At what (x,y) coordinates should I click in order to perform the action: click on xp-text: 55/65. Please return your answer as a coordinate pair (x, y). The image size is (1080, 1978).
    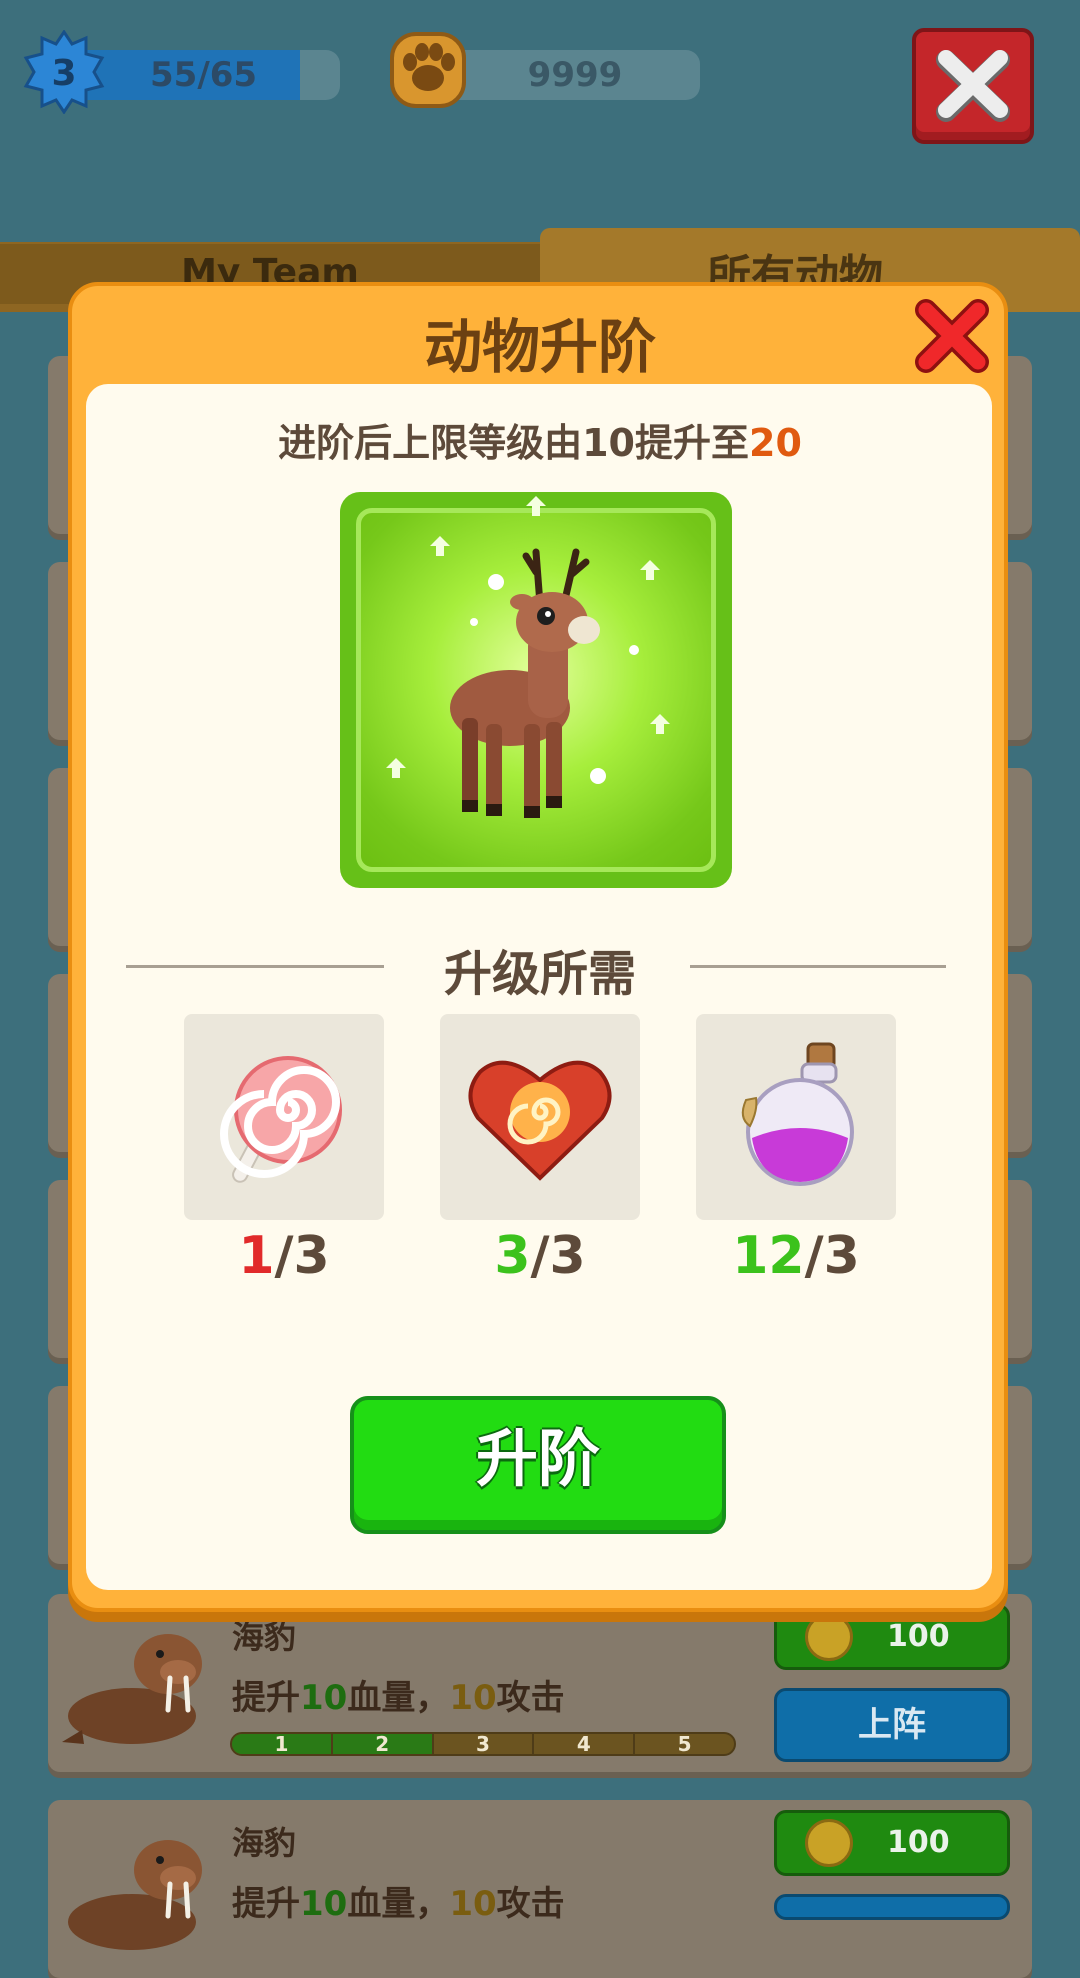
    Looking at the image, I should click on (204, 75).